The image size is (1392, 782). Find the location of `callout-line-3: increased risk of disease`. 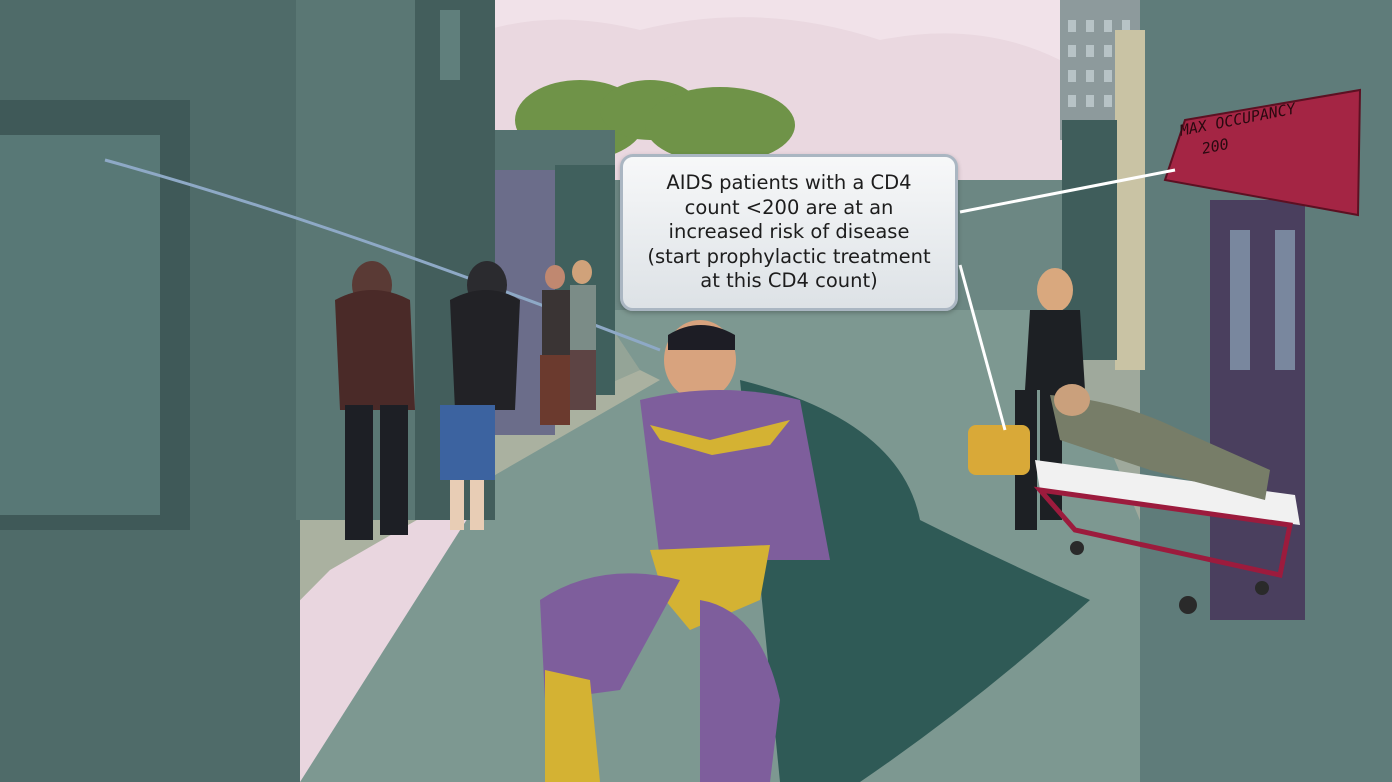

callout-line-3: increased risk of disease is located at coordinates (789, 232).